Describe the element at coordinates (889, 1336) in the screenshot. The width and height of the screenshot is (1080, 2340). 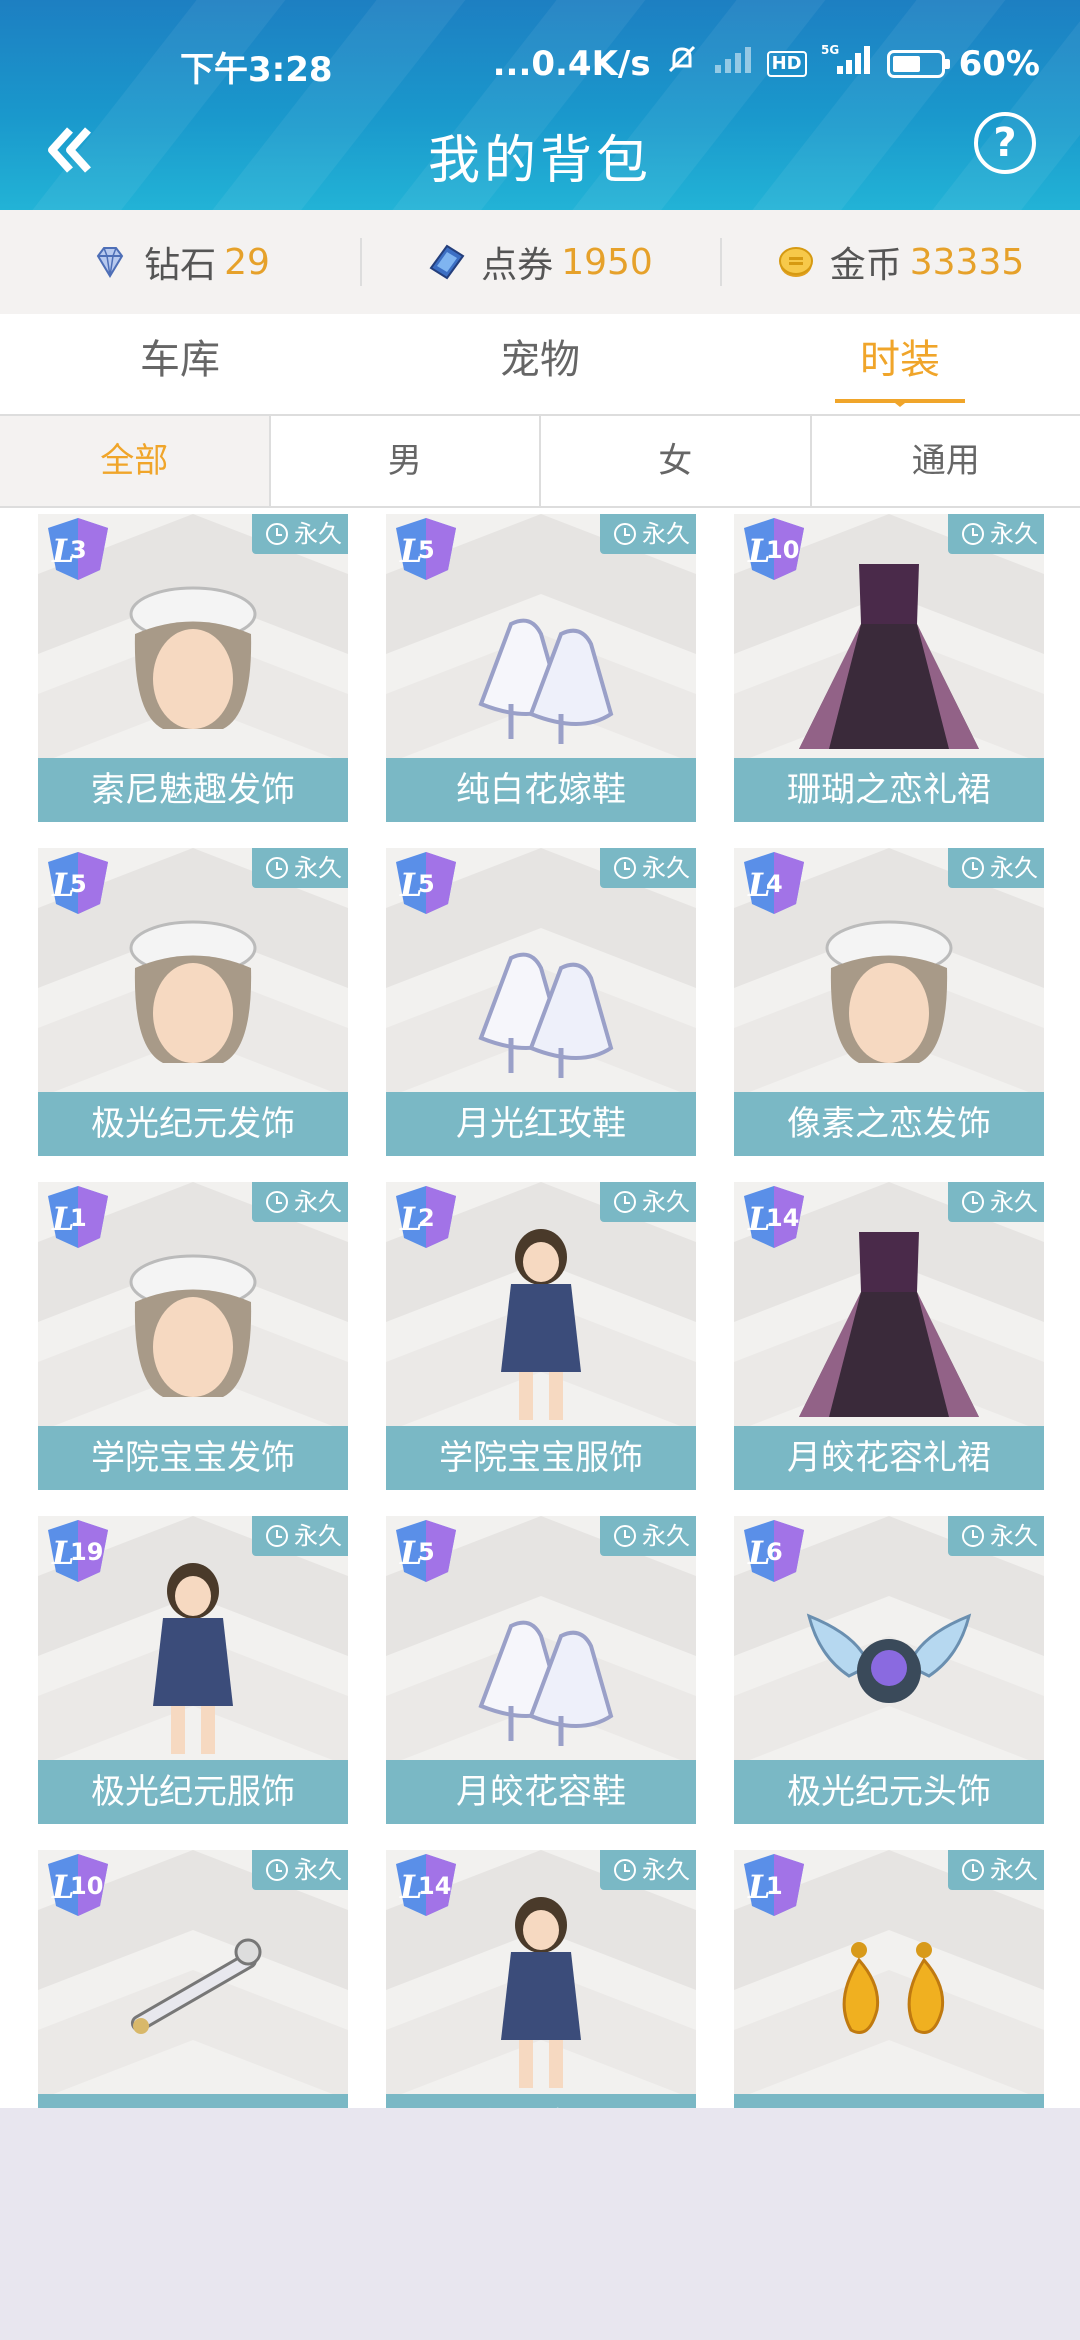
I see `item-card: L 14 永久 月皎花容礼裙` at that location.